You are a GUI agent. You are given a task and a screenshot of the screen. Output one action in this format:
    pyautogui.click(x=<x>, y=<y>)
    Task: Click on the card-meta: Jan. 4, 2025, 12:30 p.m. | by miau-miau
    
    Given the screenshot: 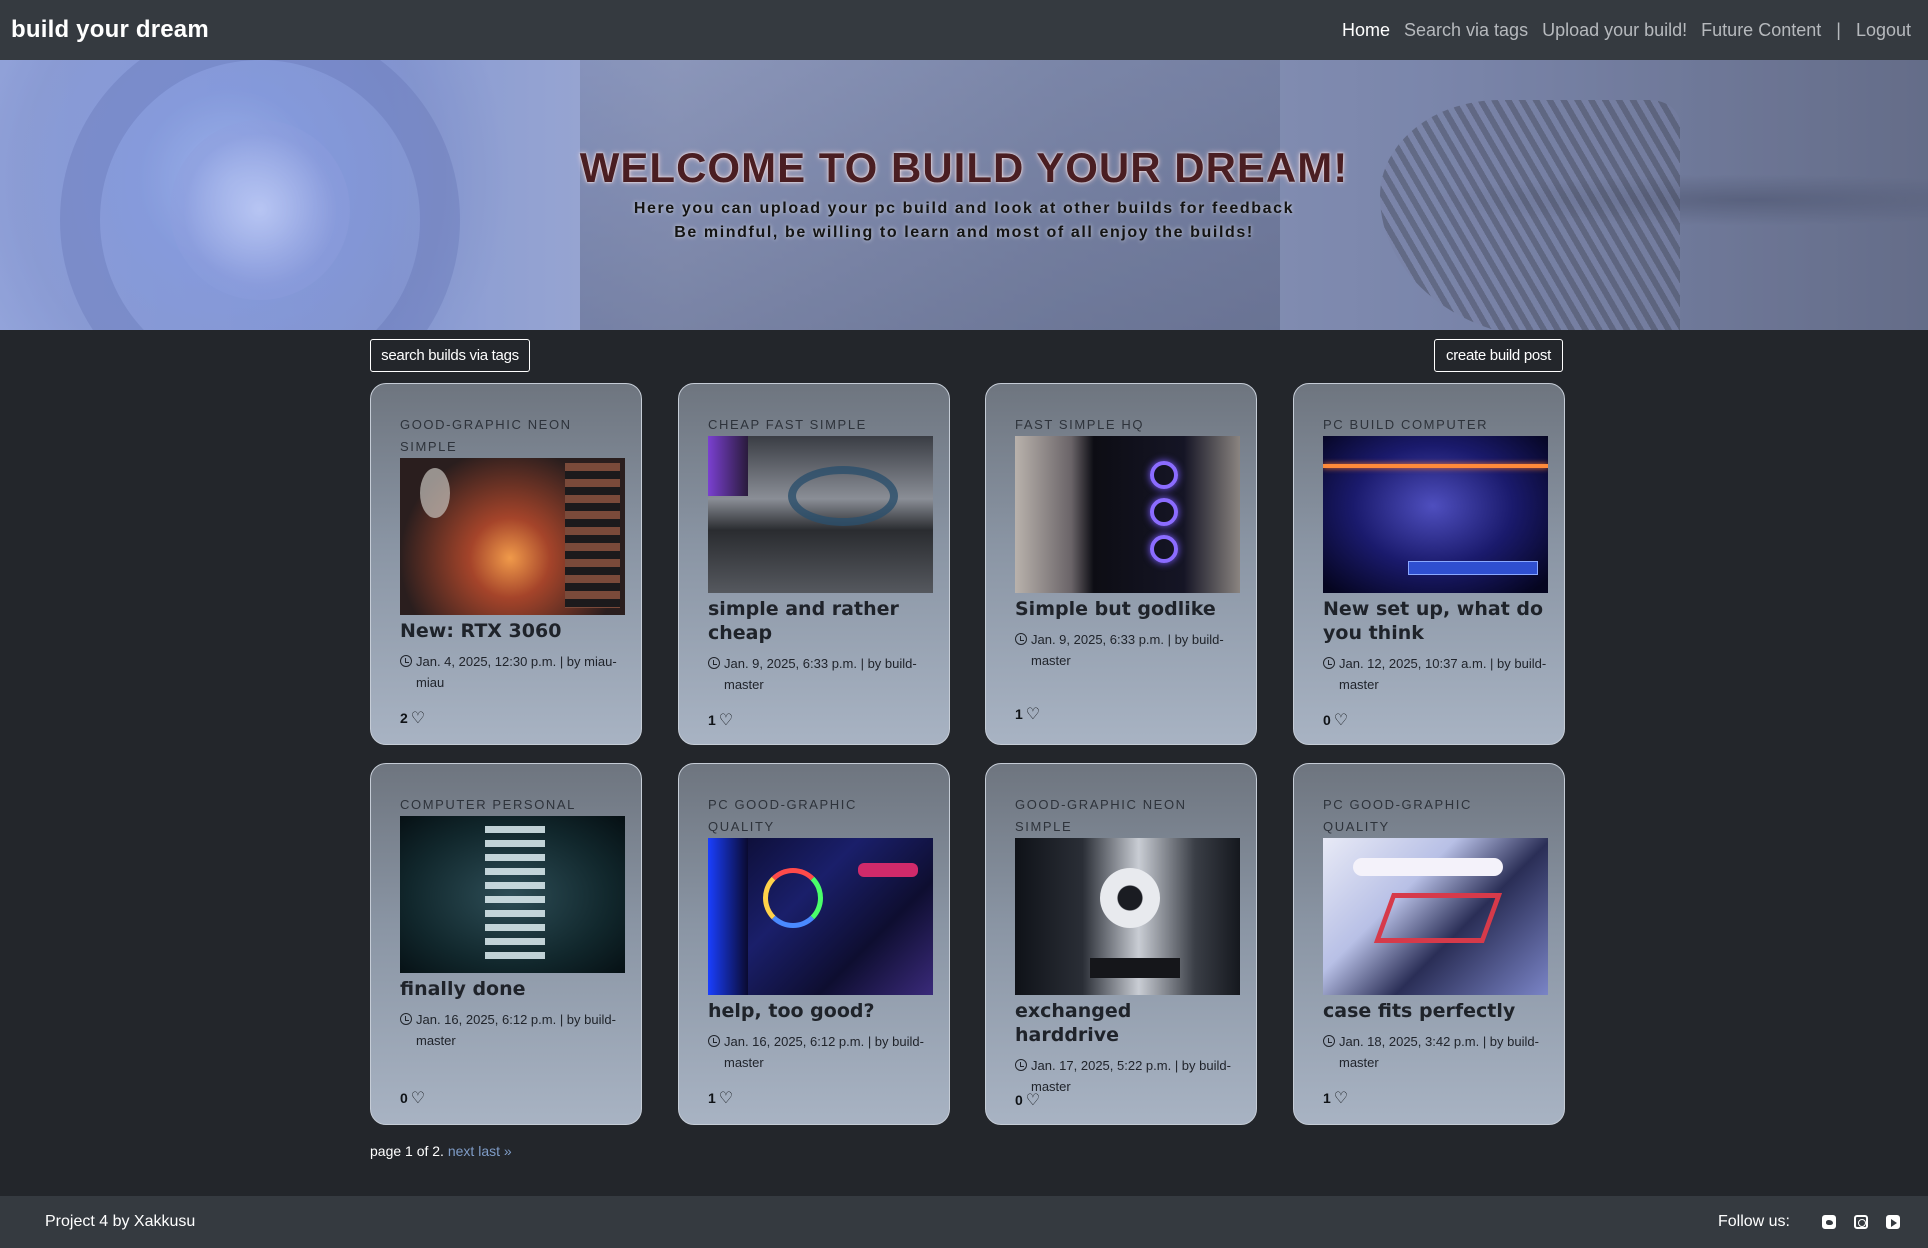 What is the action you would take?
    pyautogui.click(x=512, y=672)
    